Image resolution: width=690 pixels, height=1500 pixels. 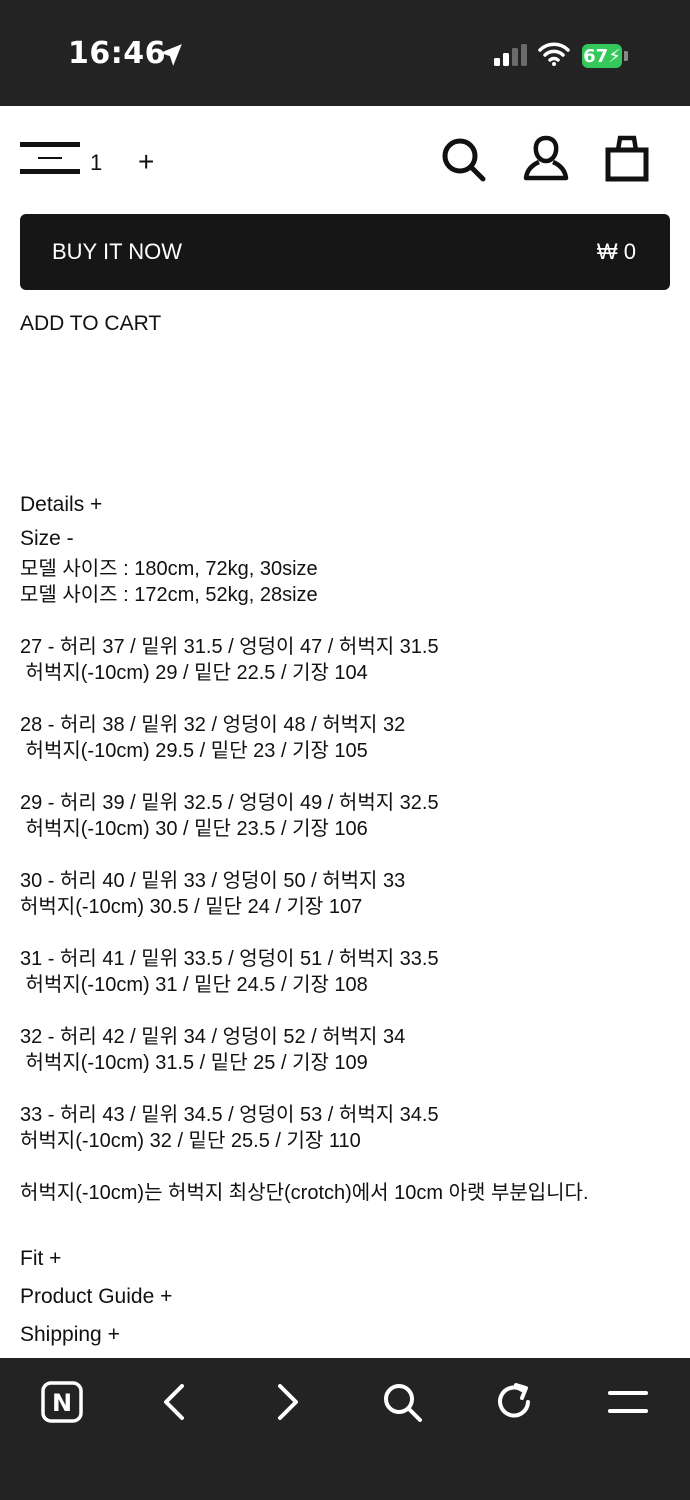 What do you see at coordinates (626, 56) in the screenshot?
I see `battery-tip` at bounding box center [626, 56].